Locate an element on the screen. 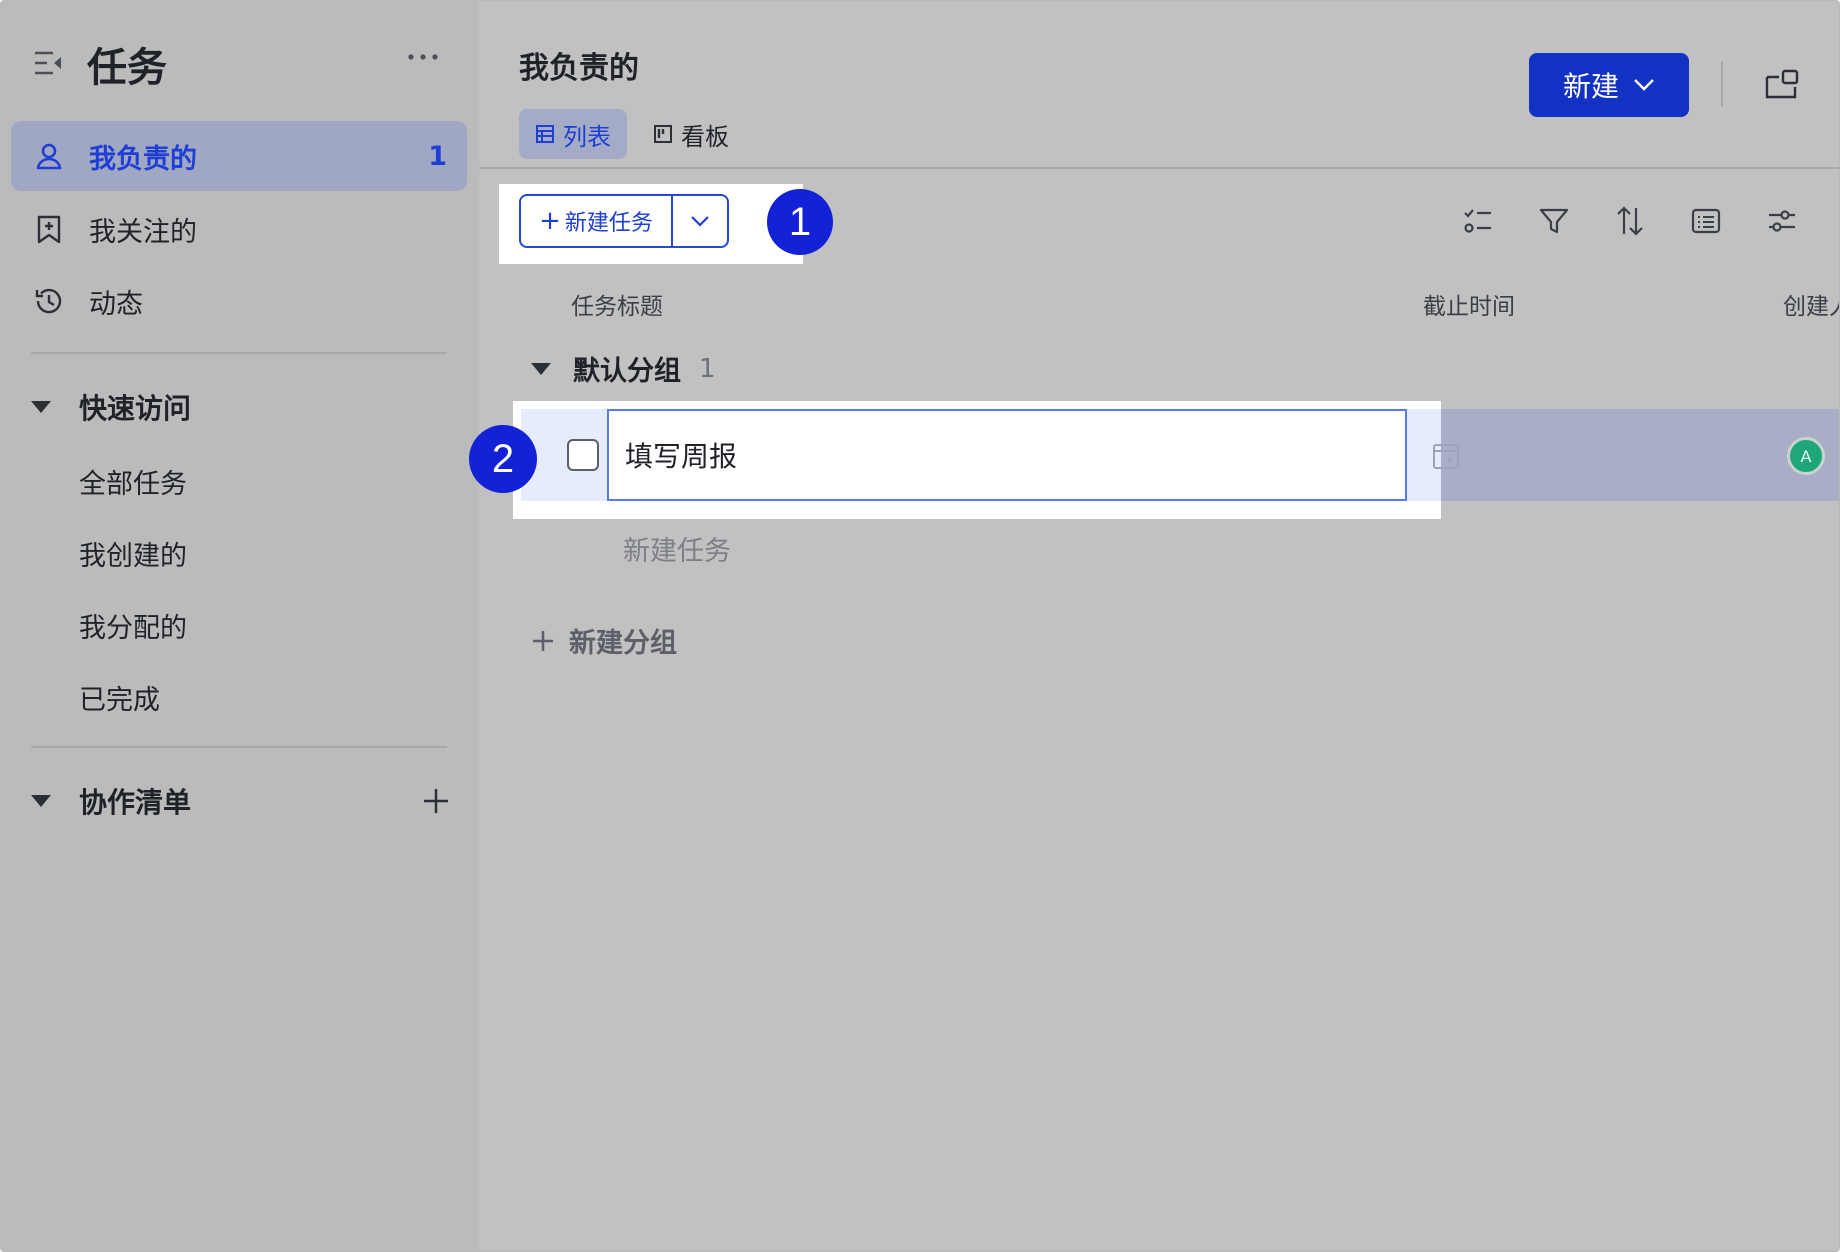  kanban-icon is located at coordinates (663, 134).